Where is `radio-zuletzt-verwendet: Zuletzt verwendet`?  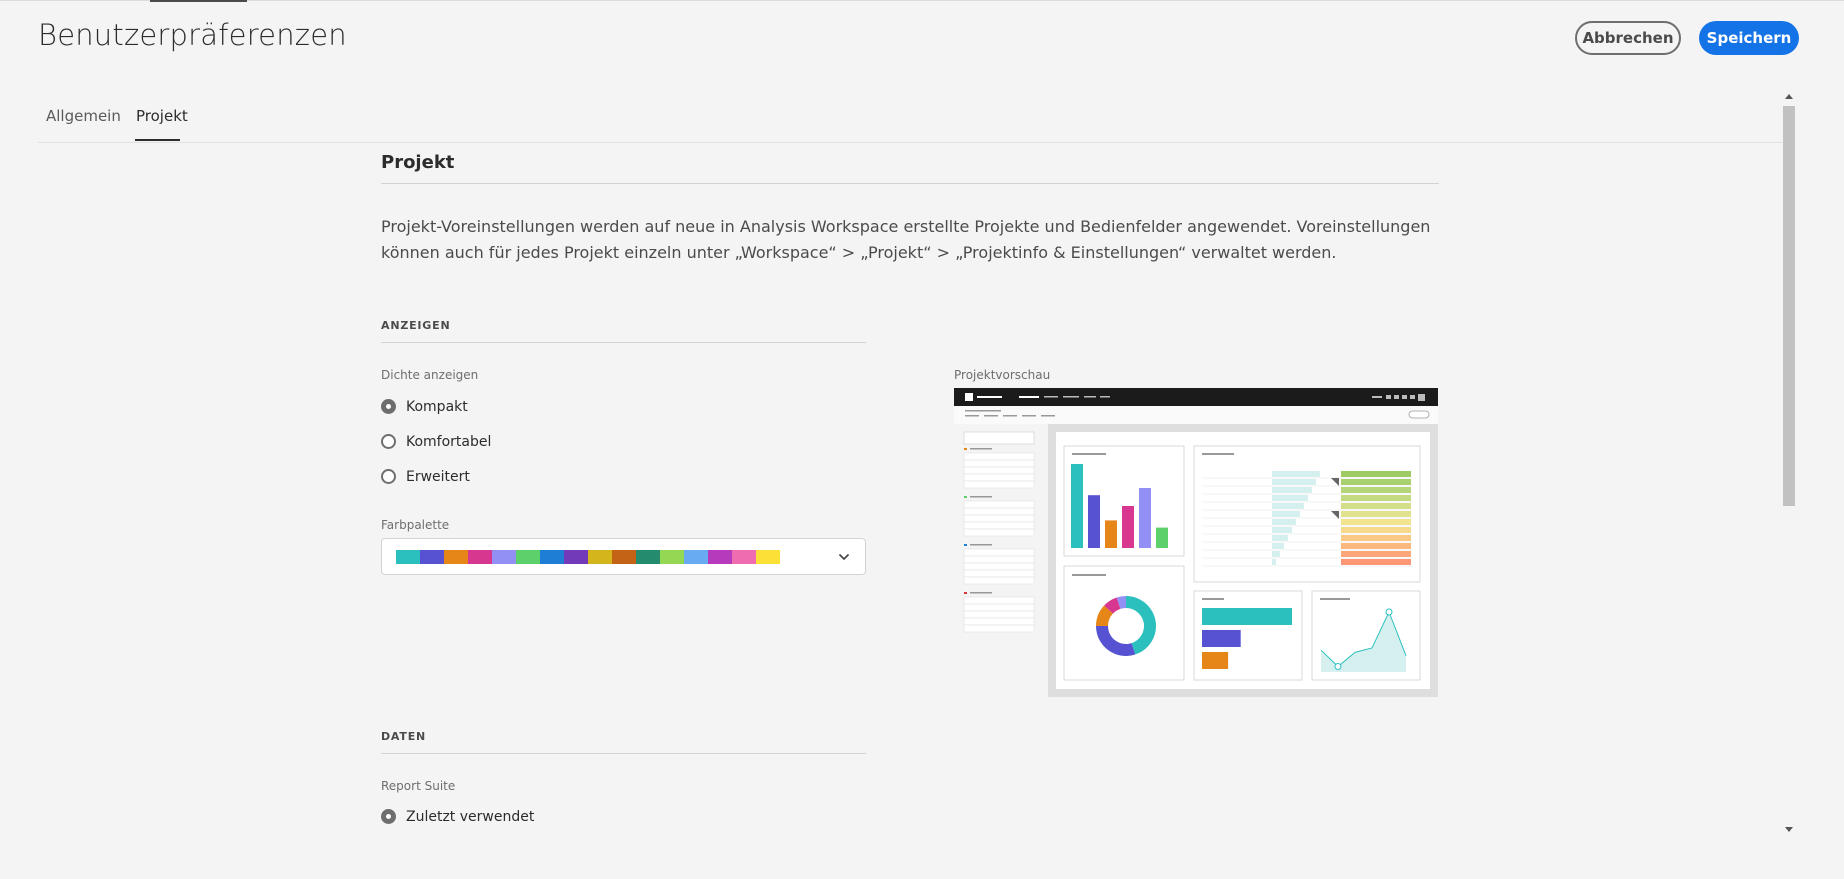 radio-zuletzt-verwendet: Zuletzt verwendet is located at coordinates (623, 816).